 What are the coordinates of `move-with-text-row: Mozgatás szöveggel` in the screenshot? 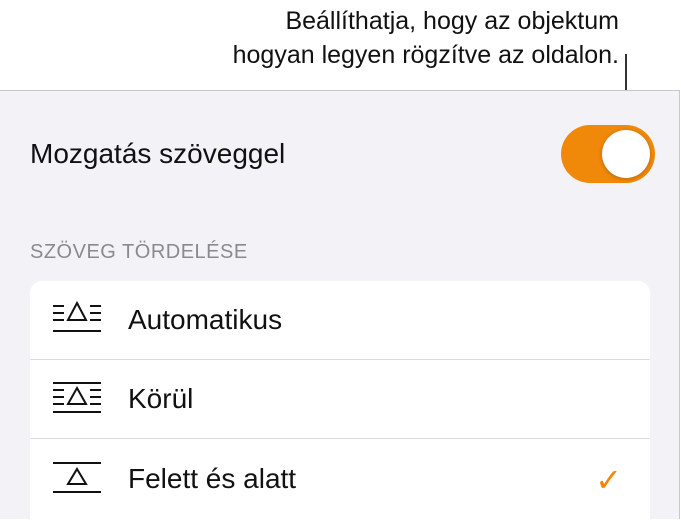 It's located at (342, 154).